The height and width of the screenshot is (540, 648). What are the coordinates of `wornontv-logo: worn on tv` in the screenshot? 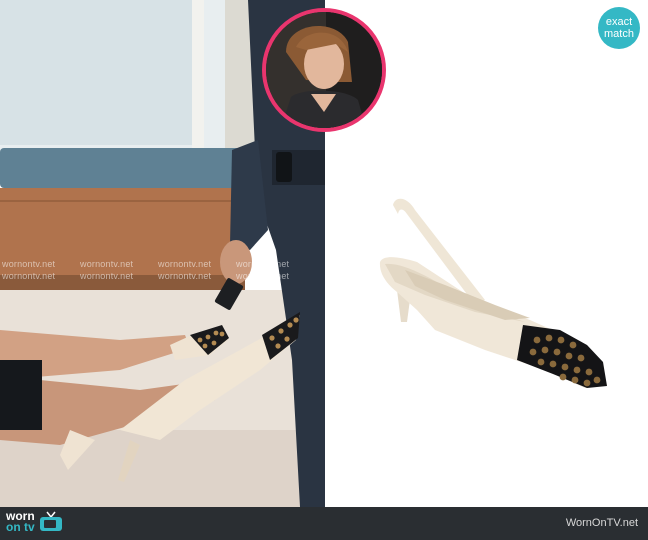 It's located at (35, 522).